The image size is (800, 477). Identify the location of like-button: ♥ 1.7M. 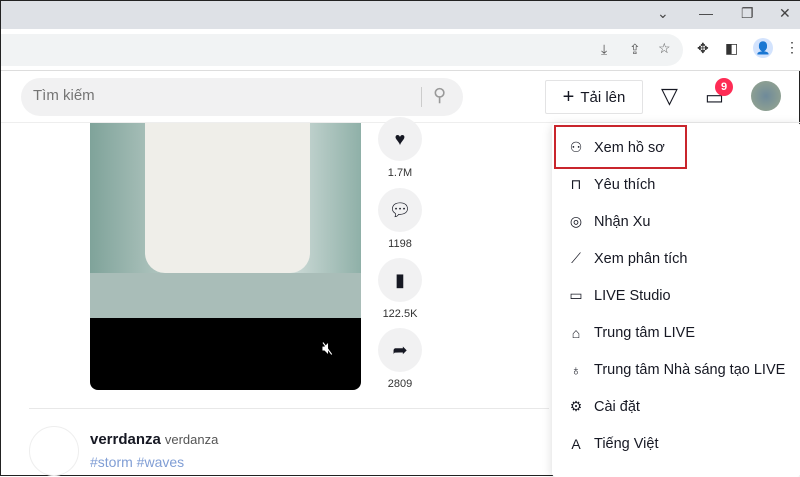
(400, 148).